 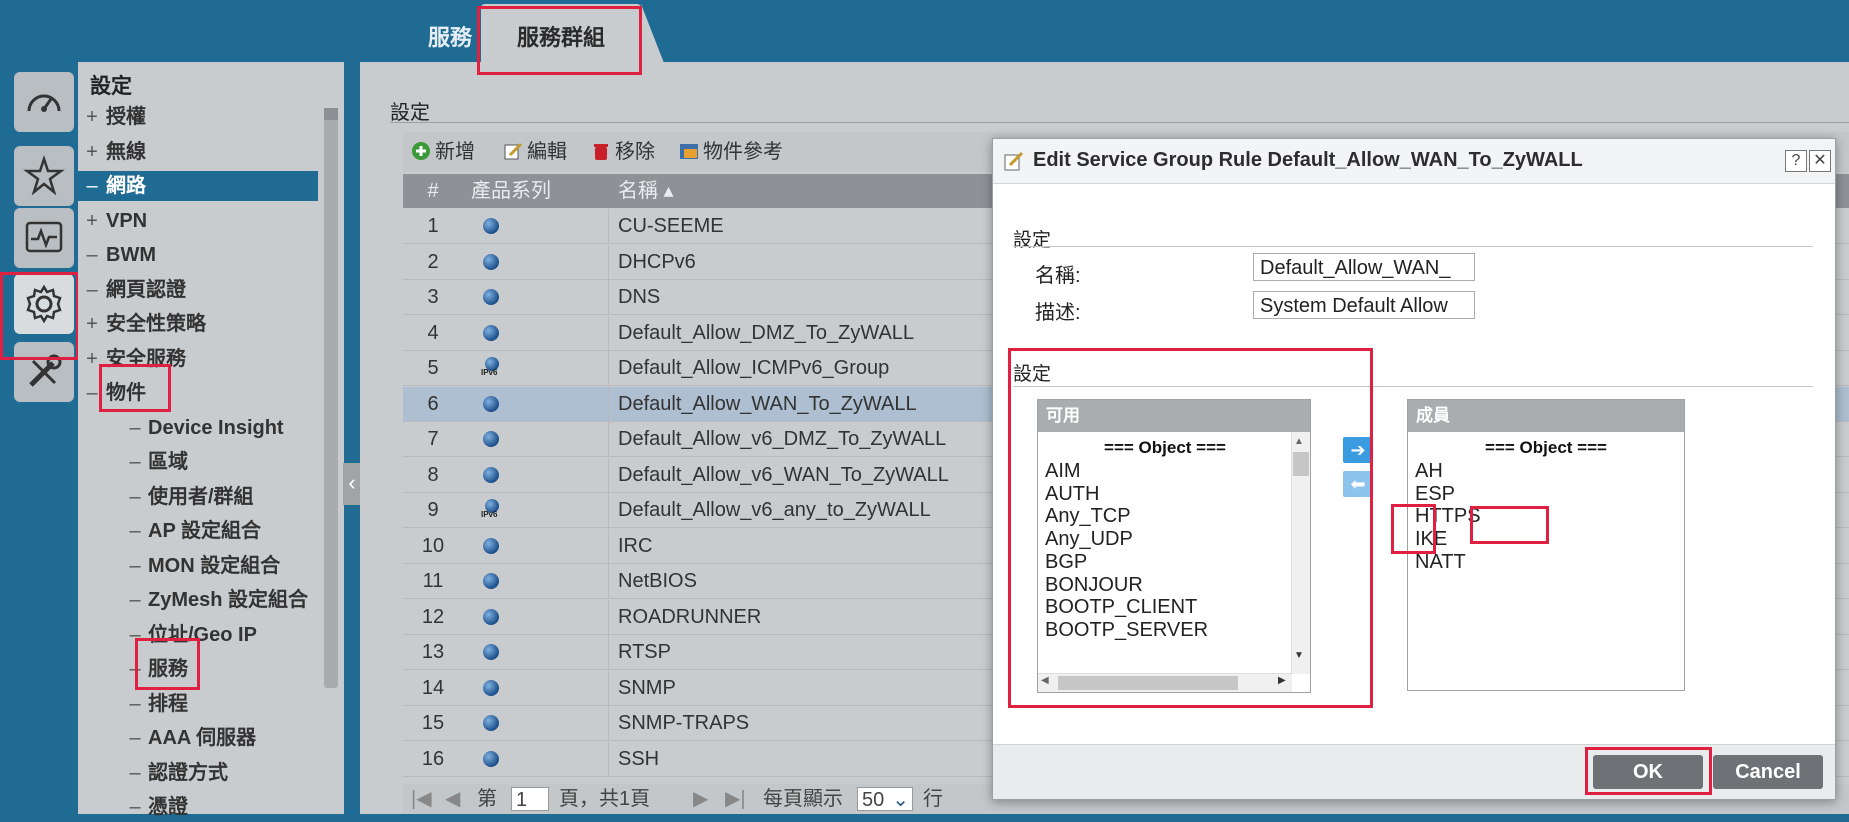 I want to click on last-page-icon: ▶|, so click(x=735, y=799).